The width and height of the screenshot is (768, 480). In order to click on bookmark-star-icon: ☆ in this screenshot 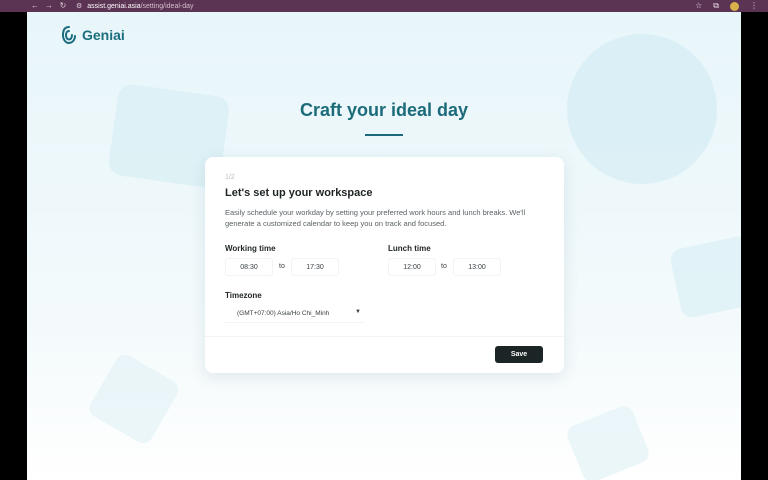, I will do `click(698, 6)`.